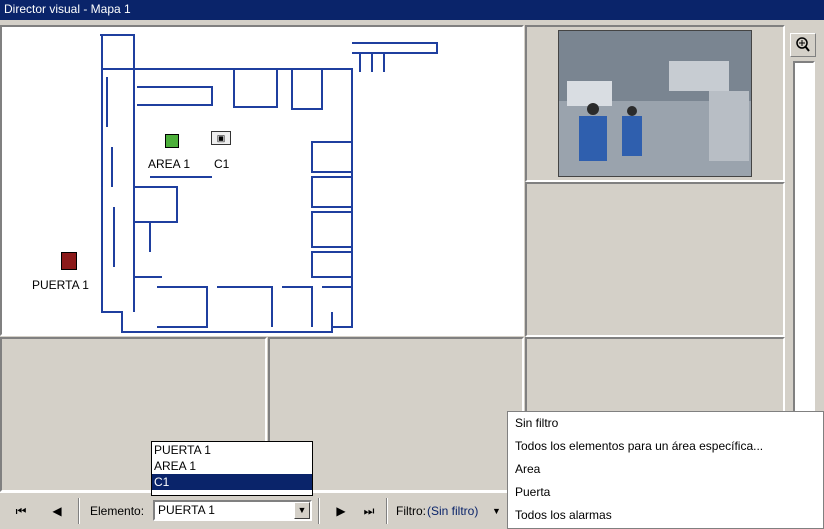 The height and width of the screenshot is (529, 824). What do you see at coordinates (232, 510) in the screenshot?
I see `element-combobox: PUERTA 1 ▼` at bounding box center [232, 510].